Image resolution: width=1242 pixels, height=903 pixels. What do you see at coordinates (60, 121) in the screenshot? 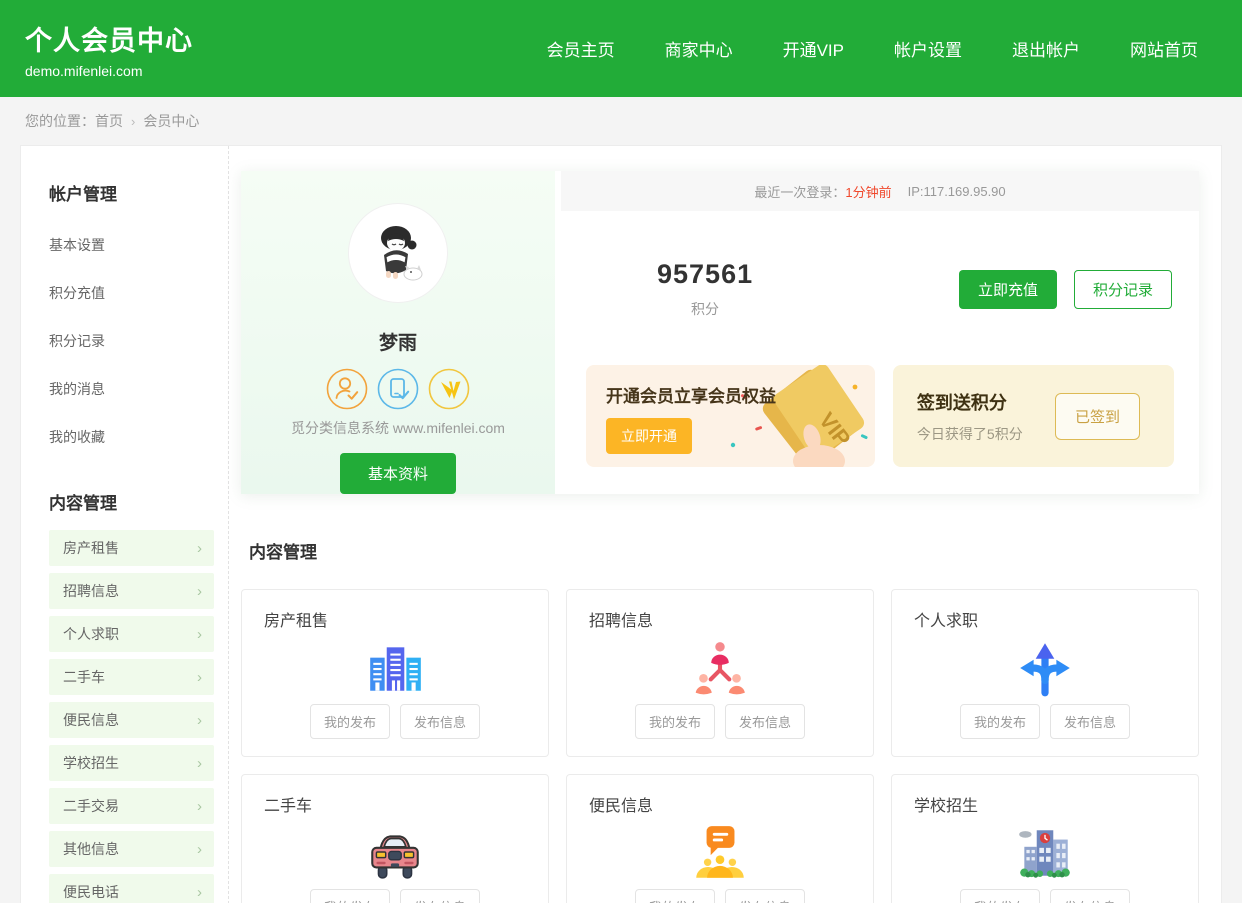
I see `breadcrumb-prefix: 您的位置：` at bounding box center [60, 121].